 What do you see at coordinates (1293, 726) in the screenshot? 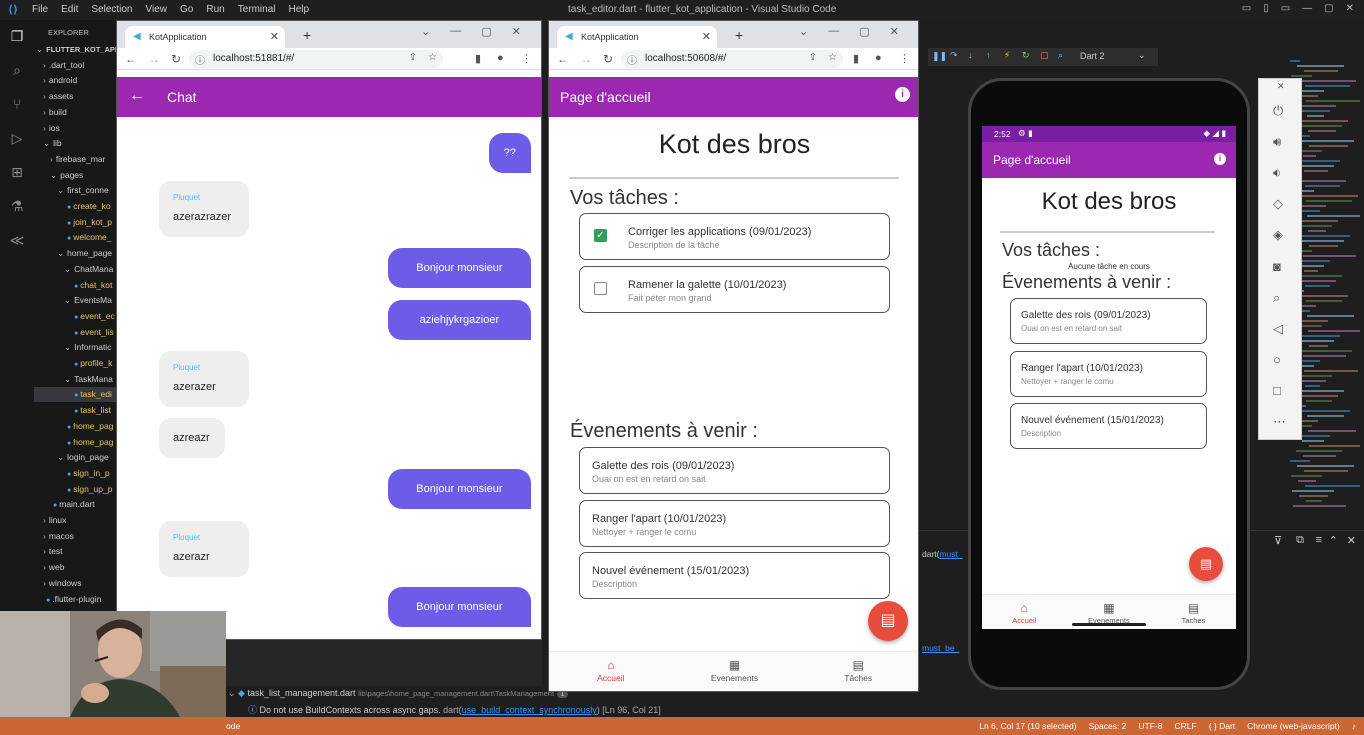
I see `status-item: Chrome (web-javascript)` at bounding box center [1293, 726].